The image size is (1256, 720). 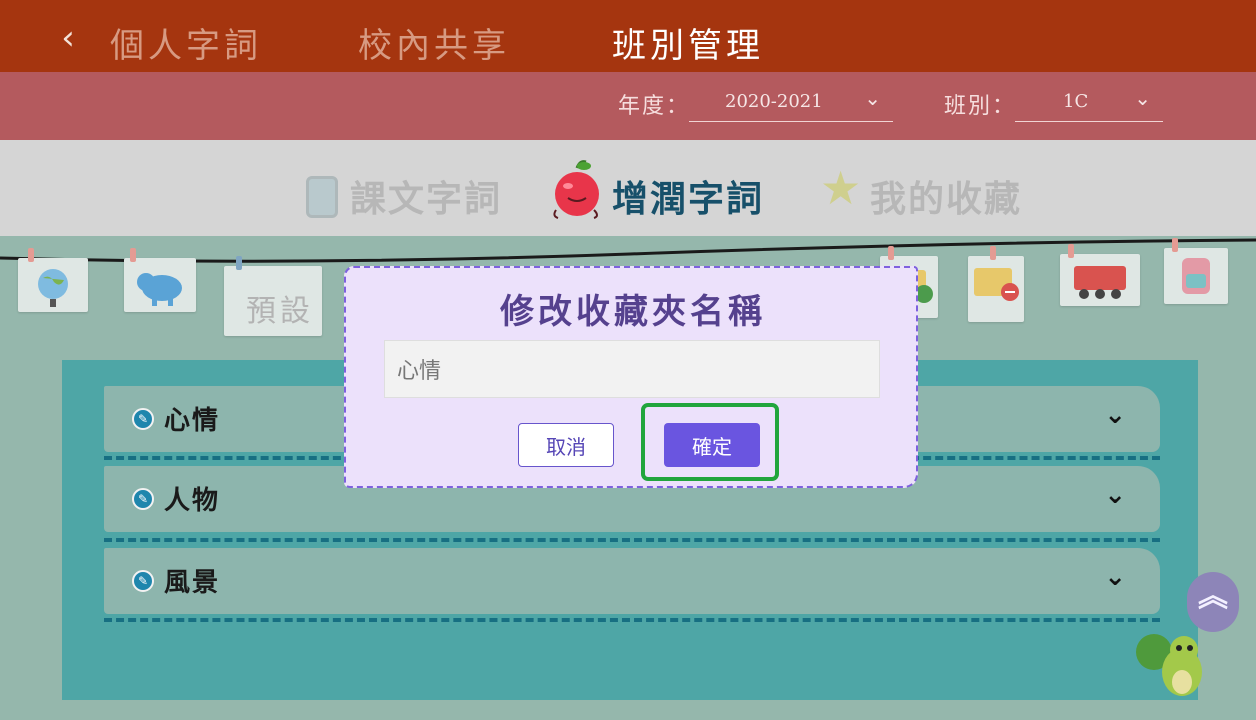 I want to click on book-icon, so click(x=322, y=197).